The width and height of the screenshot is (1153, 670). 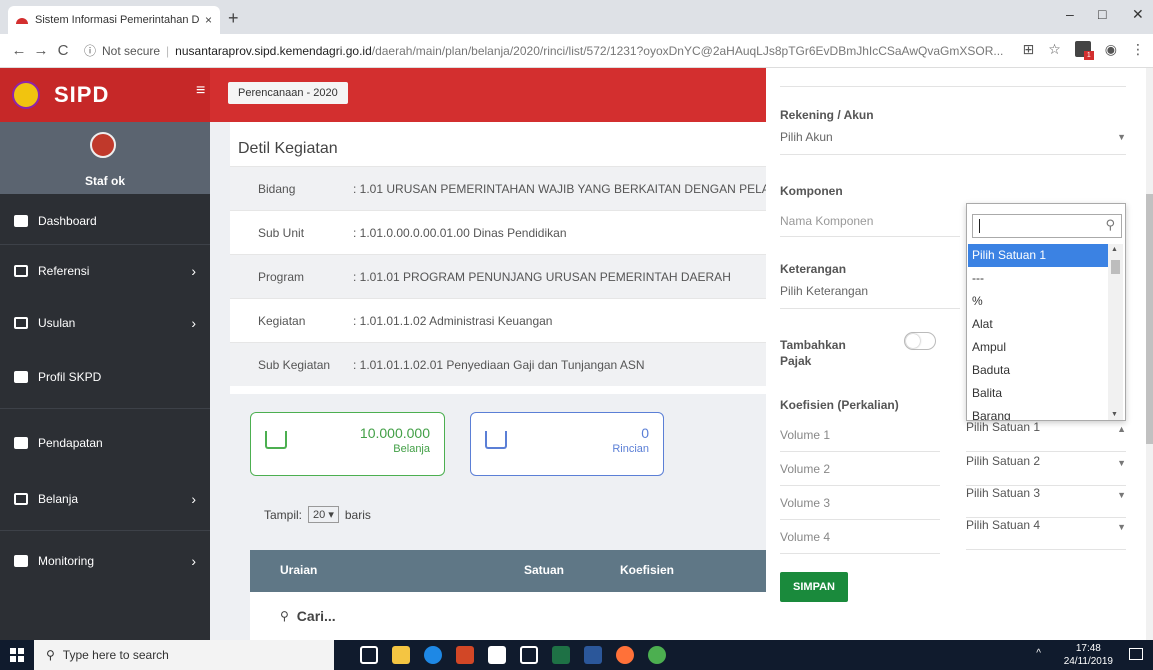 I want to click on dropdown-search-input: ⚲, so click(x=1047, y=226).